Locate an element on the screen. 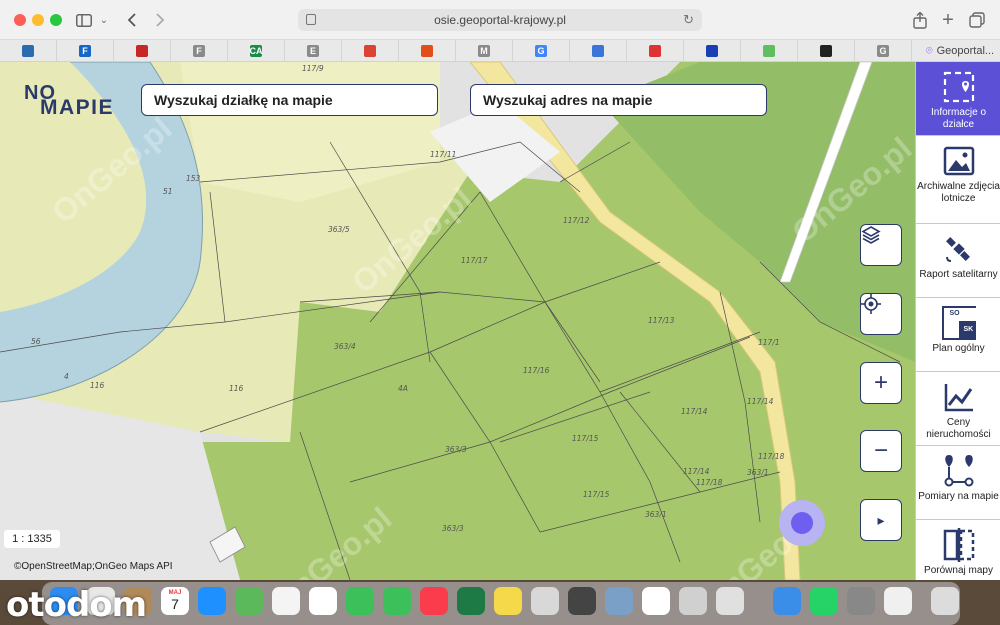 The image size is (1000, 625). messages-icon is located at coordinates (397, 601).